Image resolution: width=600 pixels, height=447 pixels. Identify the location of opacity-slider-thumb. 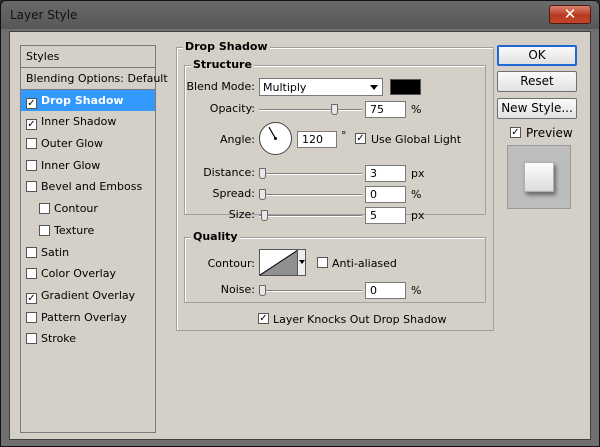
(334, 109).